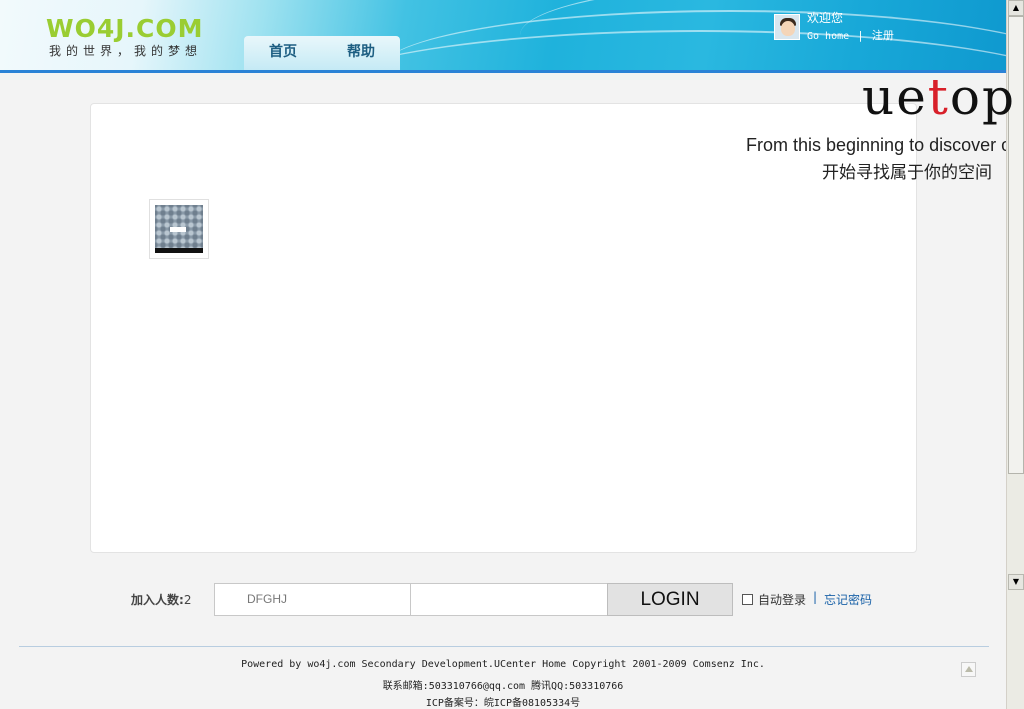 This screenshot has height=709, width=1024. I want to click on username-input: DFGHJ, so click(312, 599).